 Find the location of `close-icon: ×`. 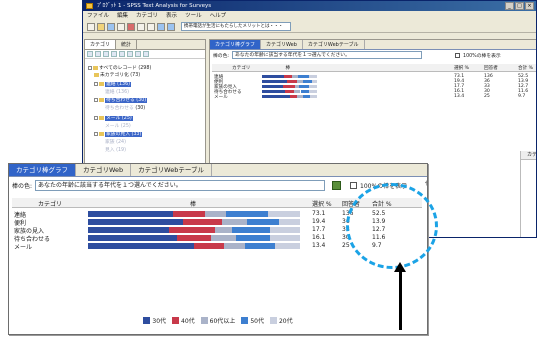

close-icon: × is located at coordinates (529, 6).